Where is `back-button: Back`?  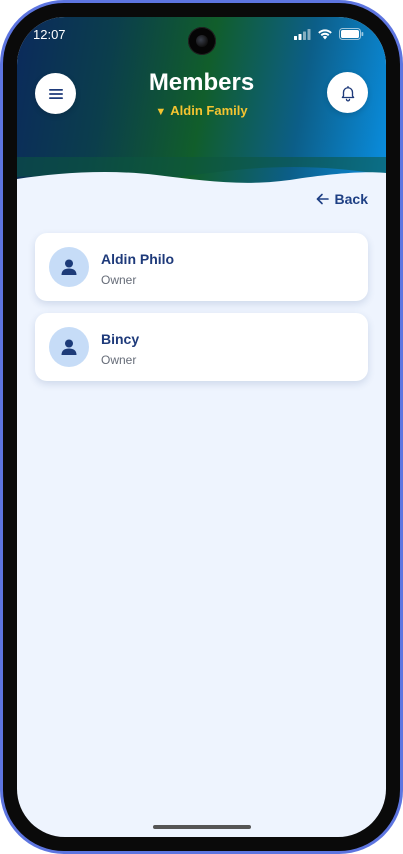 back-button: Back is located at coordinates (342, 199).